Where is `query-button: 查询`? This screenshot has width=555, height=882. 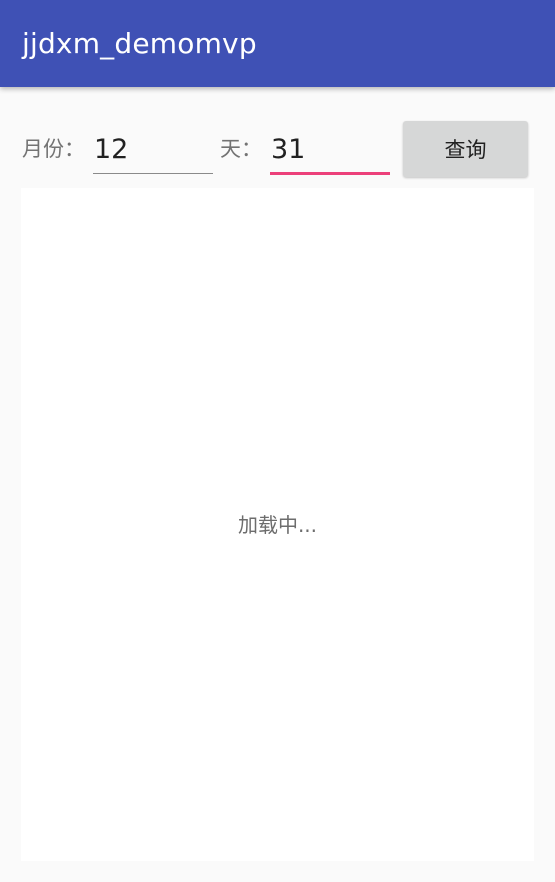 query-button: 查询 is located at coordinates (465, 149).